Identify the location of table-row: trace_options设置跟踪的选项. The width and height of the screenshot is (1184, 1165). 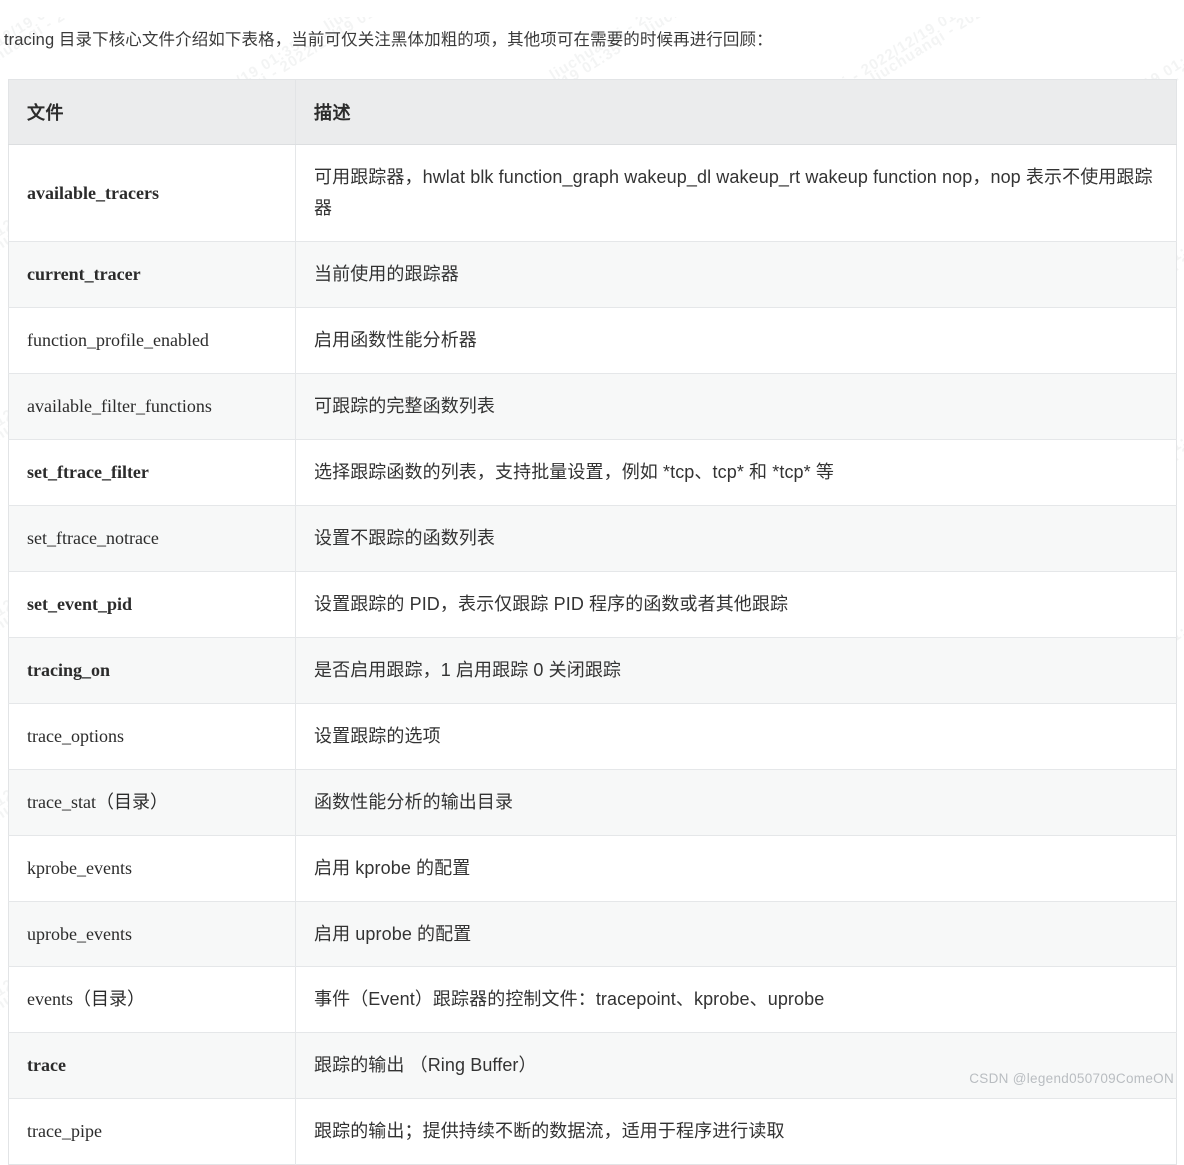
(593, 736).